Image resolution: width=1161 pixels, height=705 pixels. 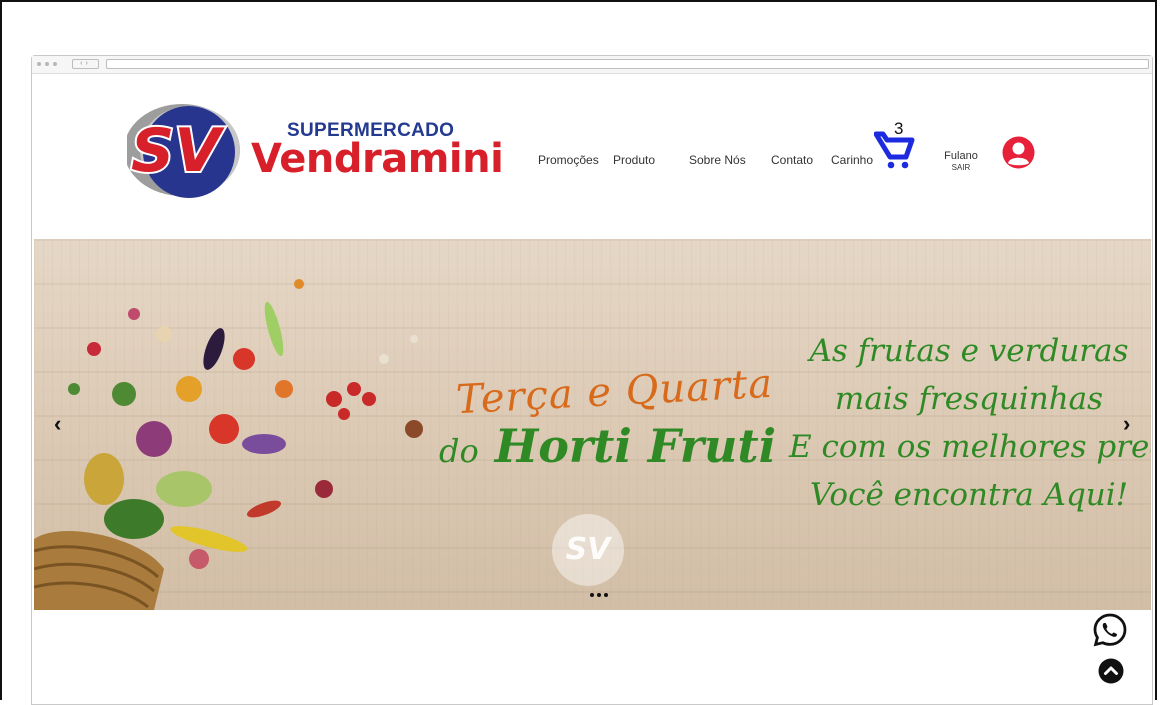 I want to click on cart-icon, so click(x=895, y=150).